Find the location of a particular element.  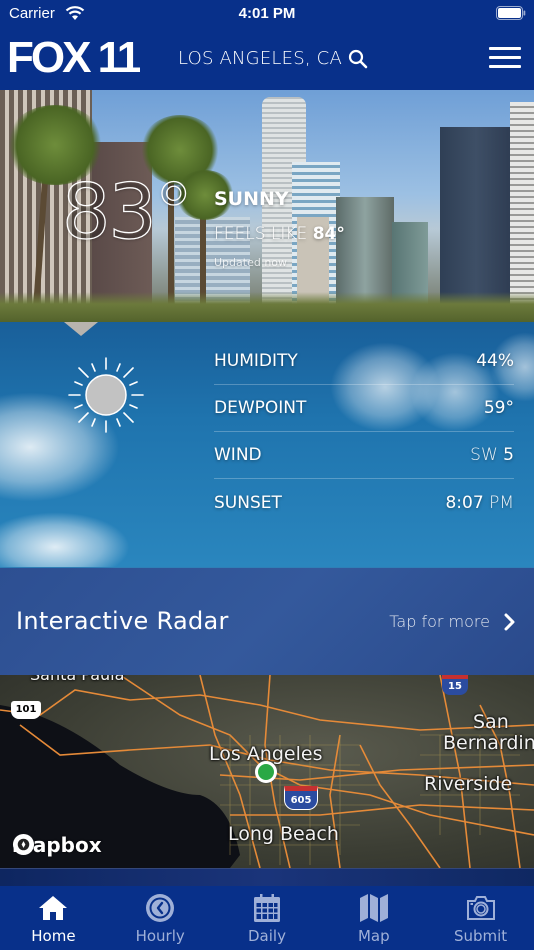

highway-shield-605: 605 is located at coordinates (301, 798).